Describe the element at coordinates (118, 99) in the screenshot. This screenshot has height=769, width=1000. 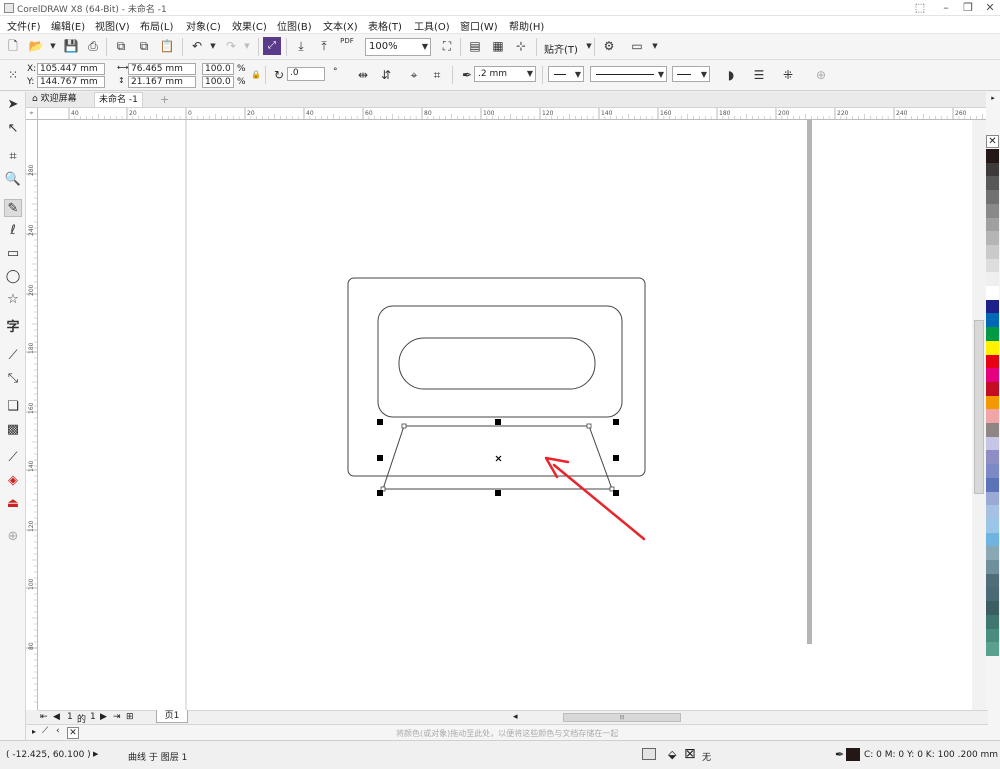
I see `tab-document: 未命名 -1` at that location.